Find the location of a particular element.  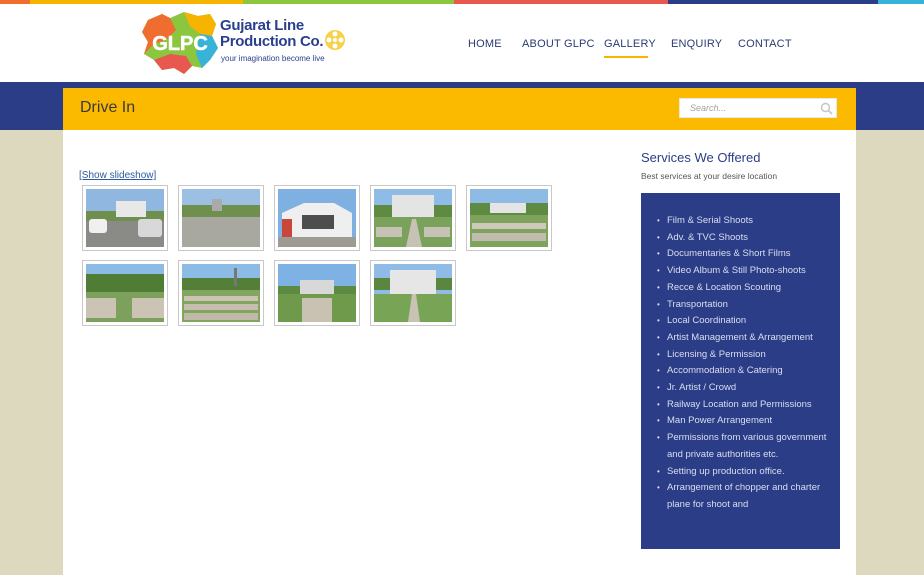

page-title: Drive In is located at coordinates (108, 107).